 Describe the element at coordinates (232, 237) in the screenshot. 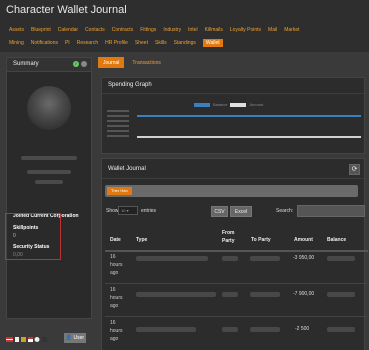

I see `col-from-party: From Party` at that location.